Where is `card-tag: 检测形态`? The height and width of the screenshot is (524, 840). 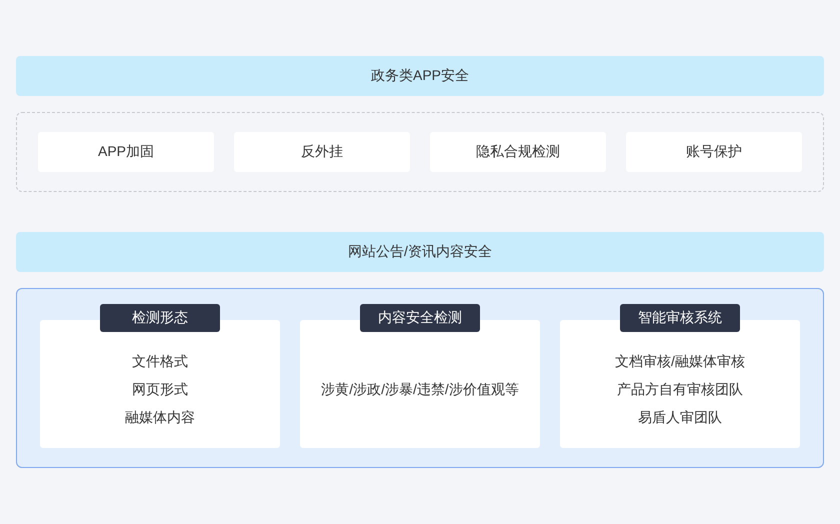 card-tag: 检测形态 is located at coordinates (160, 318).